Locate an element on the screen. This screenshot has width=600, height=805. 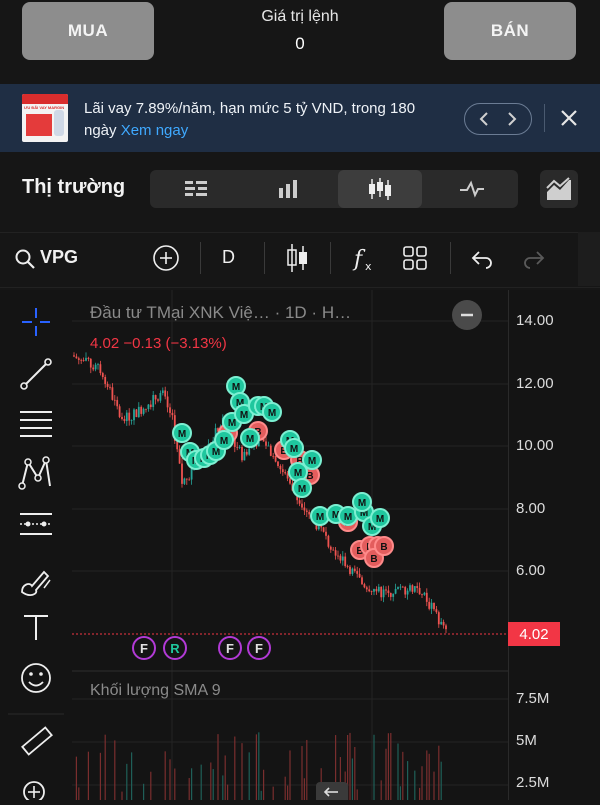
indicators-icon: f x is located at coordinates (363, 258).